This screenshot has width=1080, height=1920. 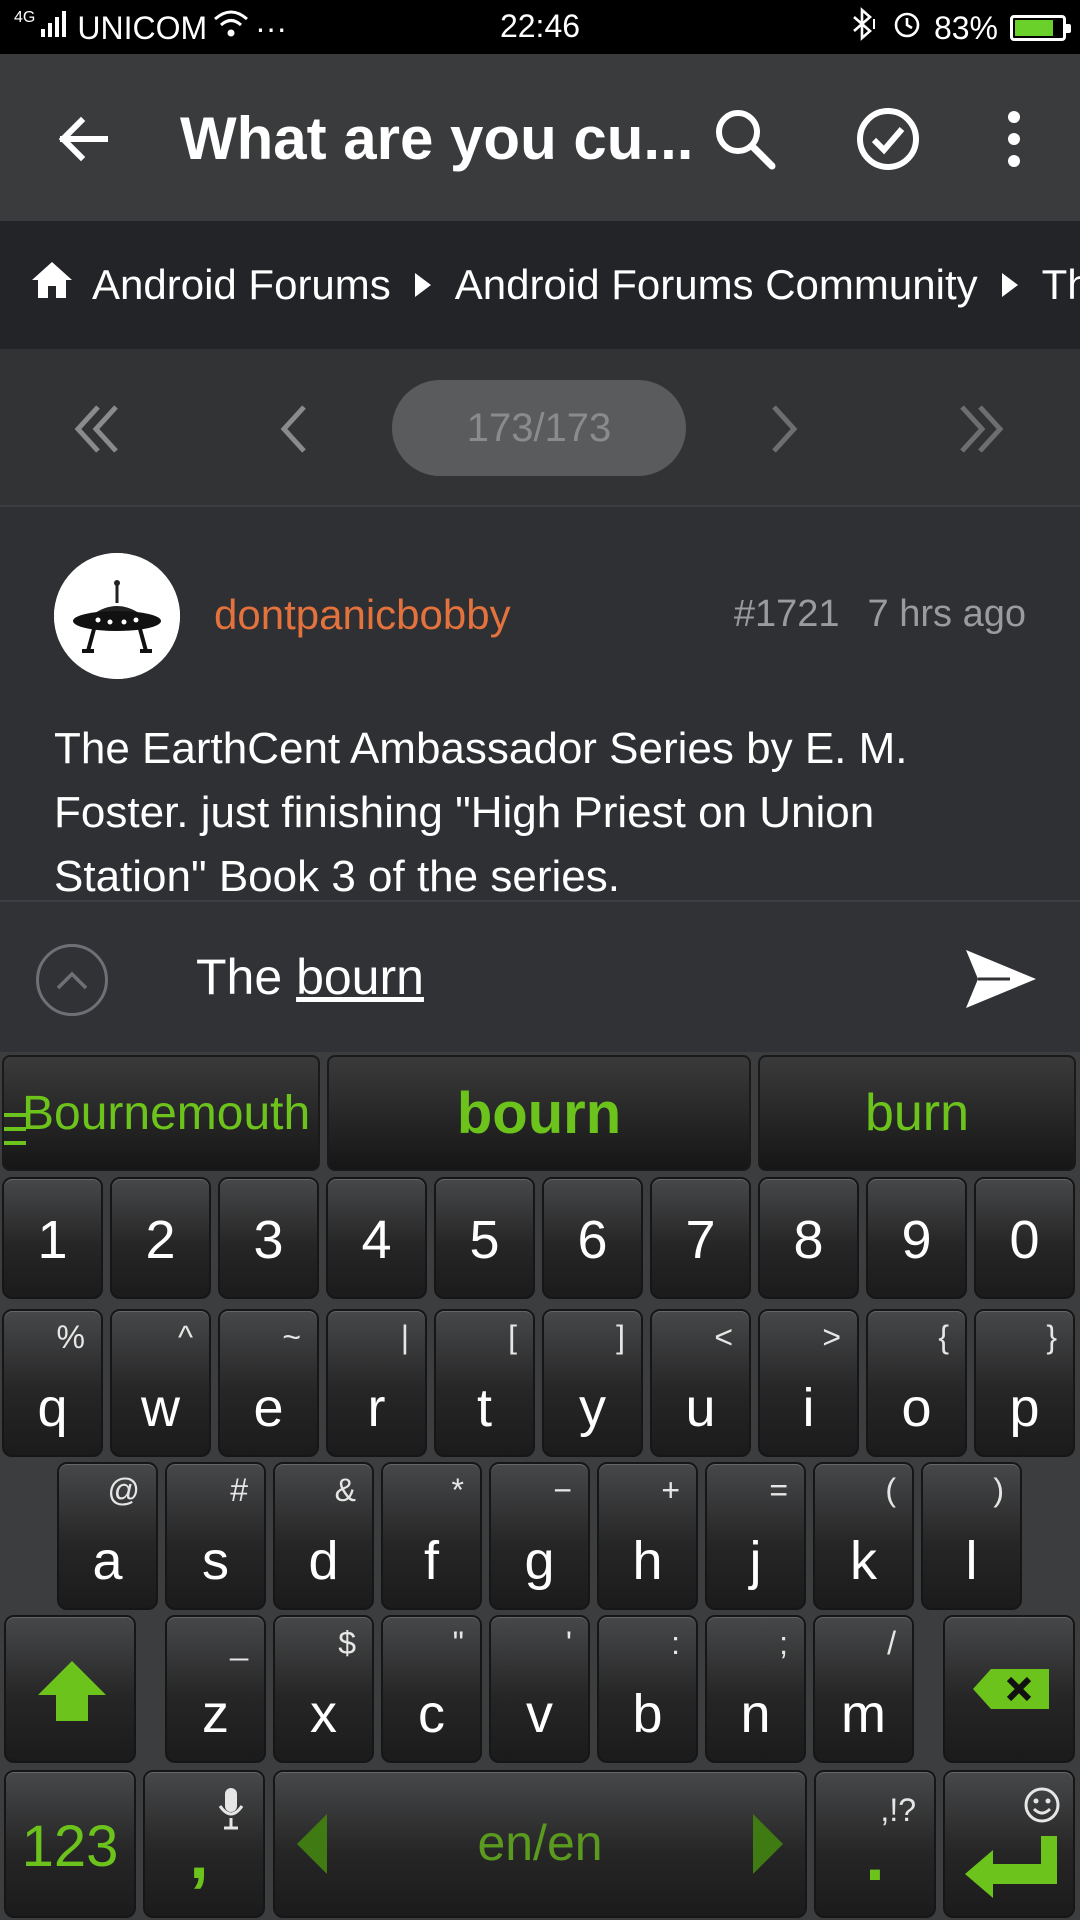 What do you see at coordinates (998, 1490) in the screenshot?
I see `key-l-alt: )` at bounding box center [998, 1490].